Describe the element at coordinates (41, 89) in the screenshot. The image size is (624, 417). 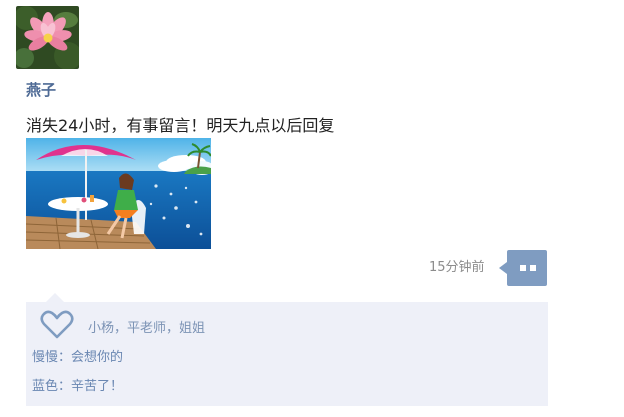
I see `username: 燕子` at that location.